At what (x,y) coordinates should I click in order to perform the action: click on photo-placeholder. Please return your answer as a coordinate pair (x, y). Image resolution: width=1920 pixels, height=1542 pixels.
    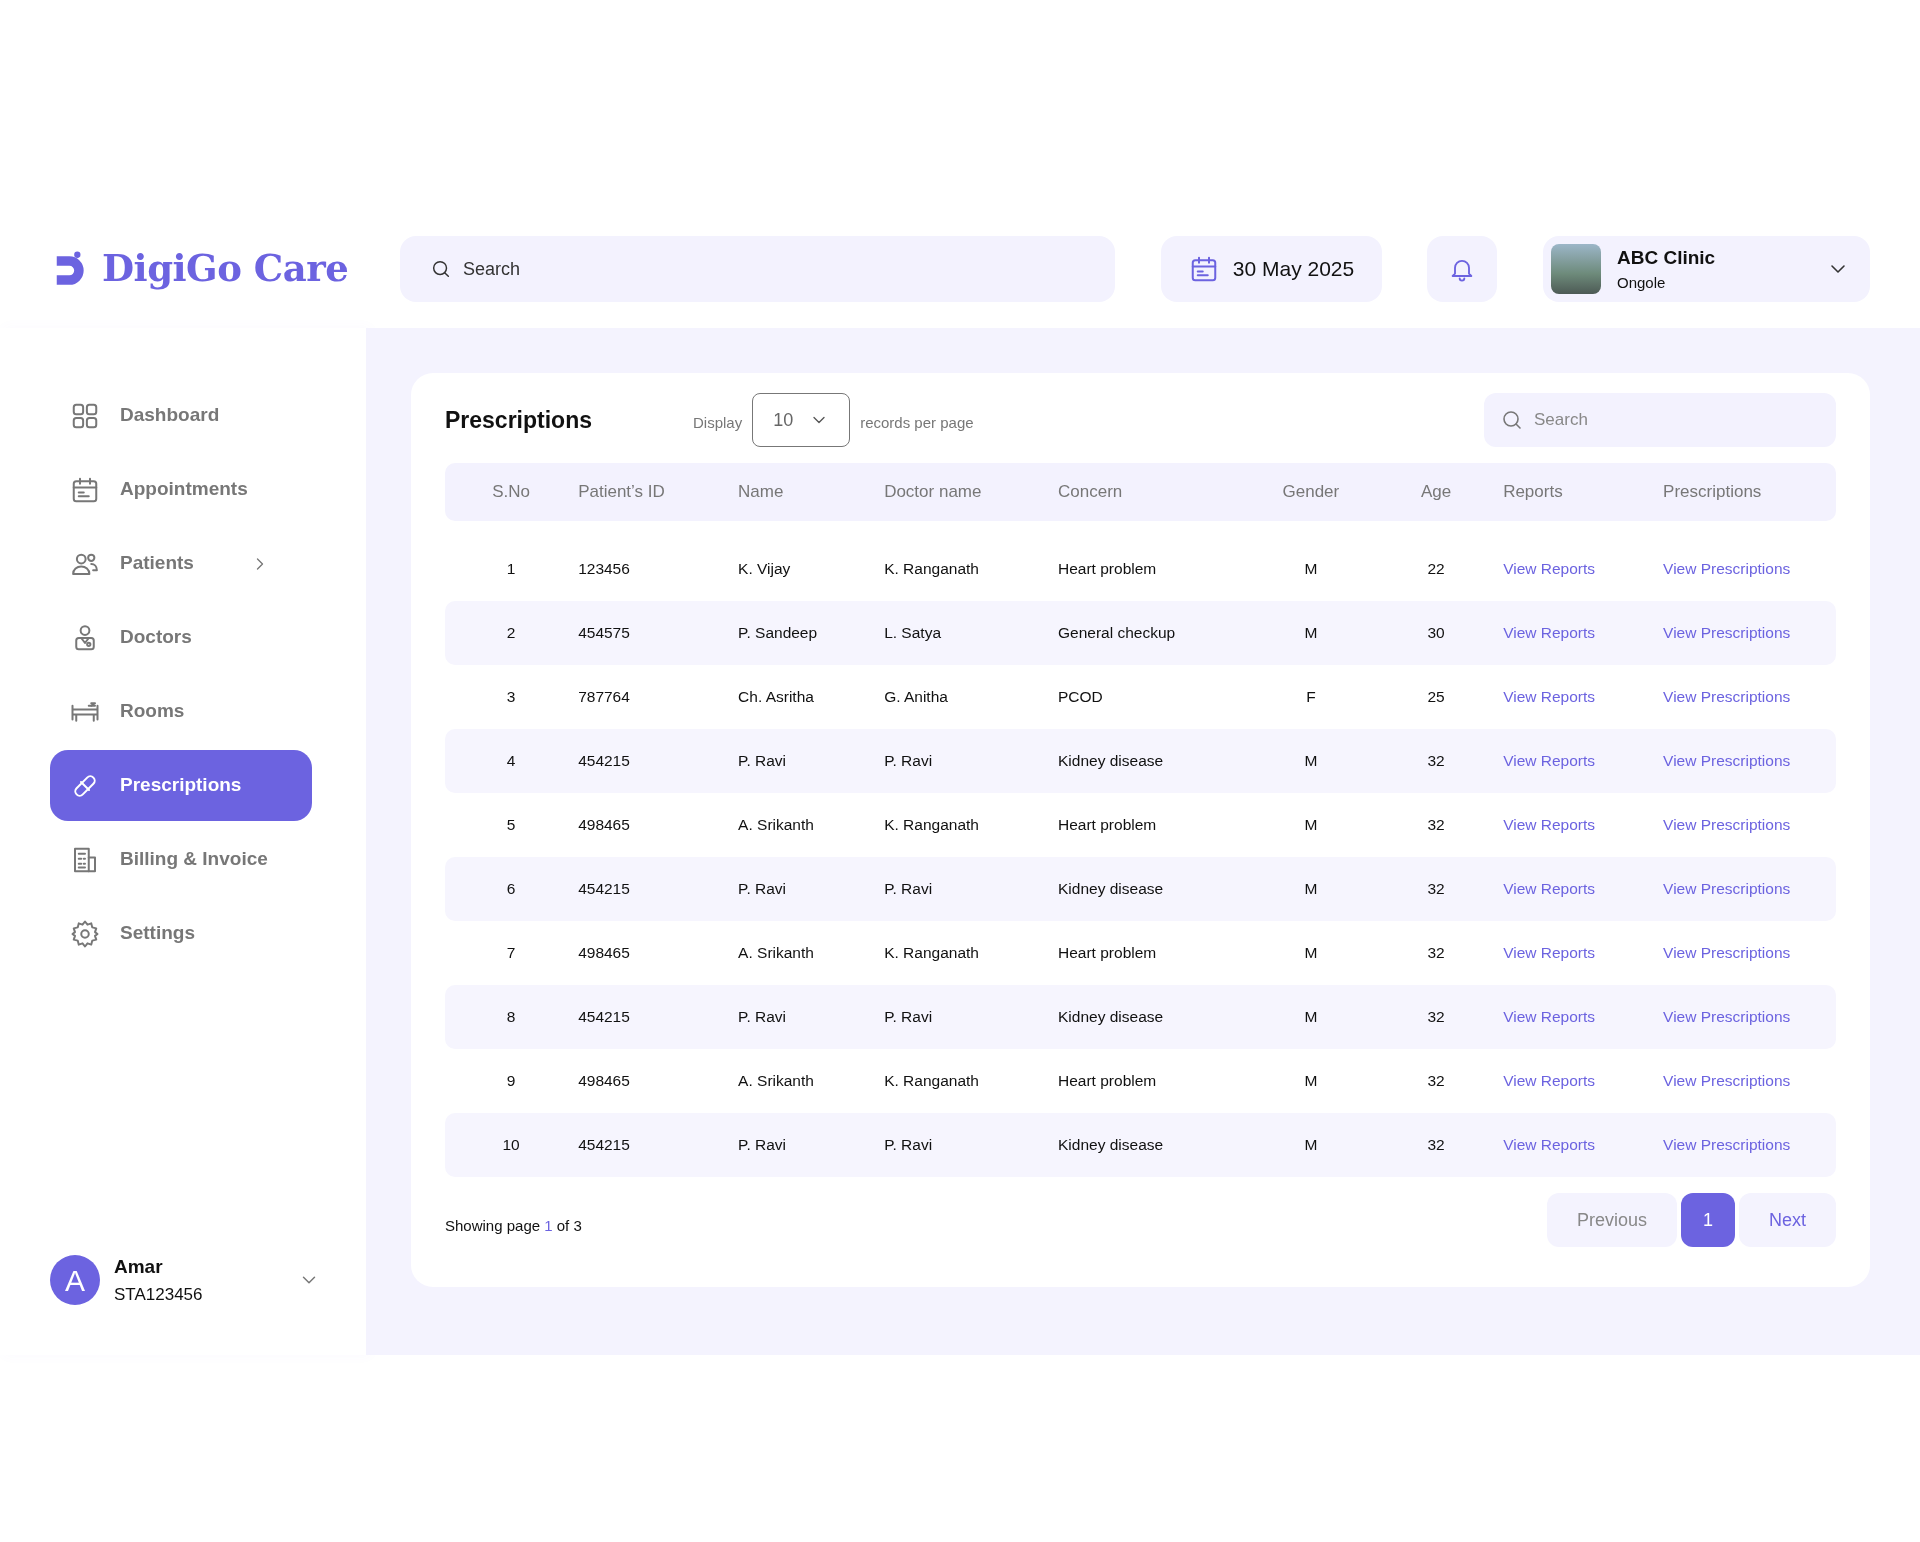
    Looking at the image, I should click on (1576, 269).